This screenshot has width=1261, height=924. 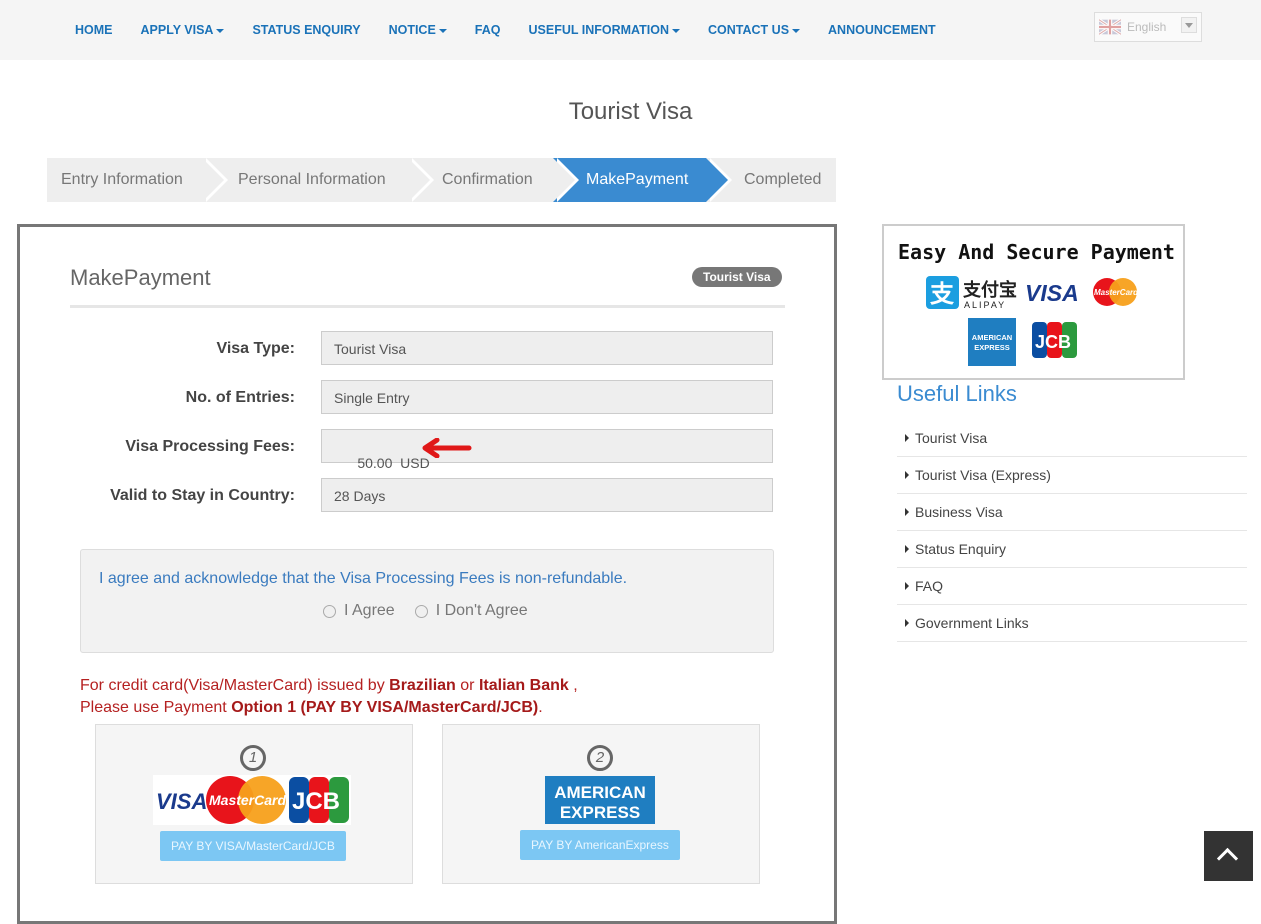 I want to click on panel-title: MakePayment, so click(x=140, y=277).